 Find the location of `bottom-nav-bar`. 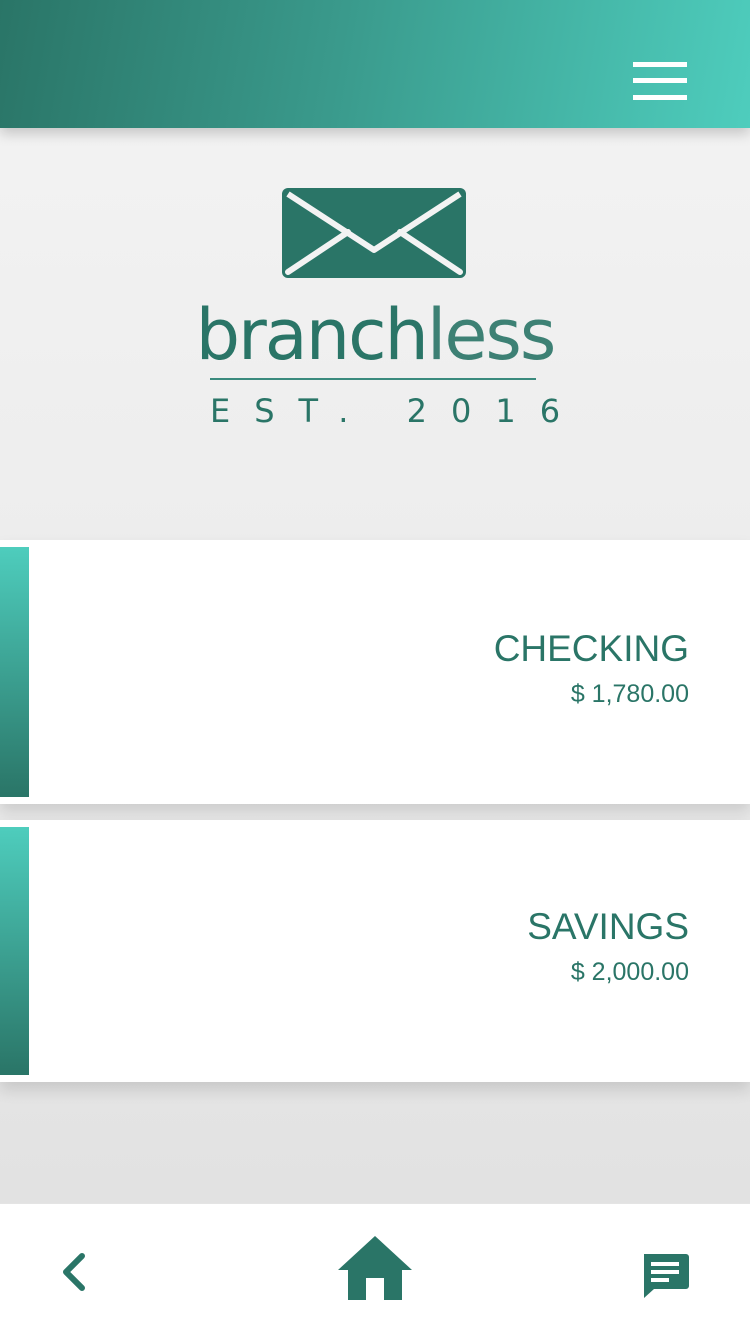

bottom-nav-bar is located at coordinates (375, 1268).